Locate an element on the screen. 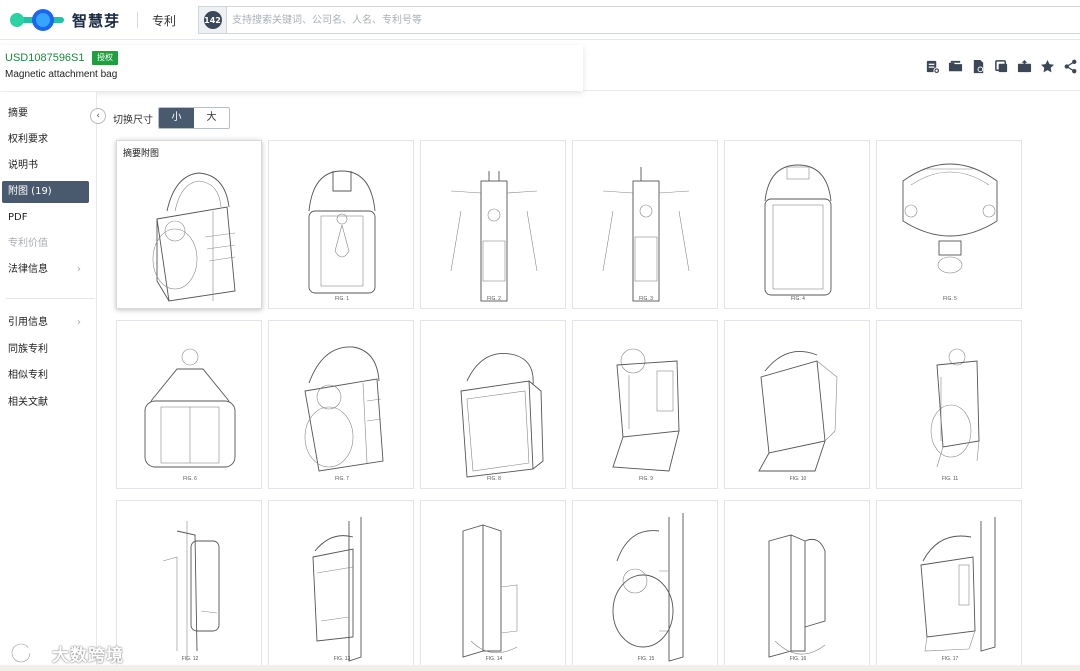  drawing-thumbnail: FIG. 14 is located at coordinates (493, 584).